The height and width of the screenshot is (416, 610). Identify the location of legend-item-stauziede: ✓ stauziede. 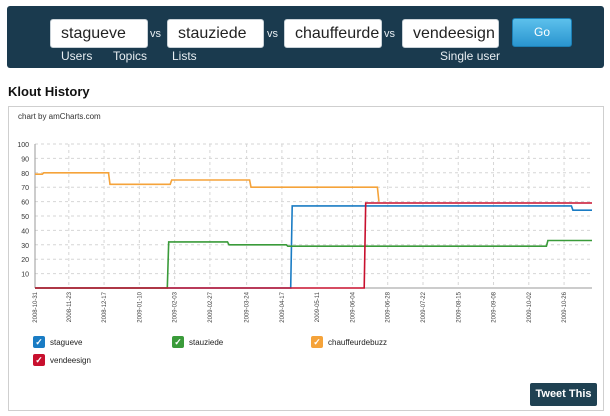
(197, 342).